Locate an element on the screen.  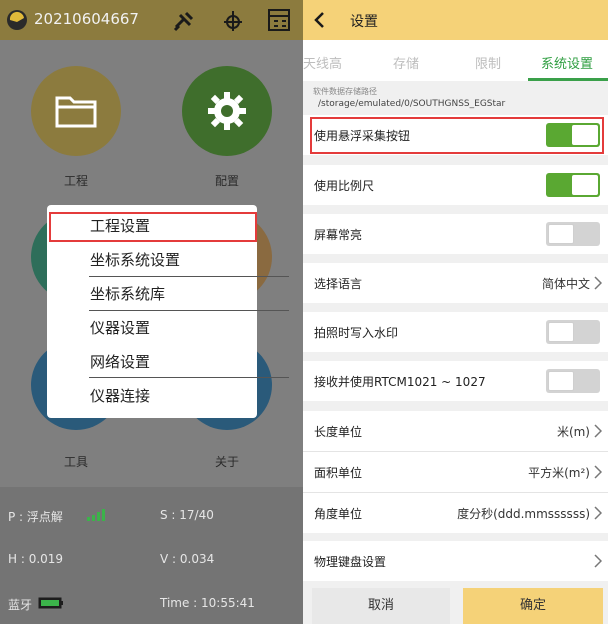
config-tile-label: 配置 is located at coordinates (226, 181).